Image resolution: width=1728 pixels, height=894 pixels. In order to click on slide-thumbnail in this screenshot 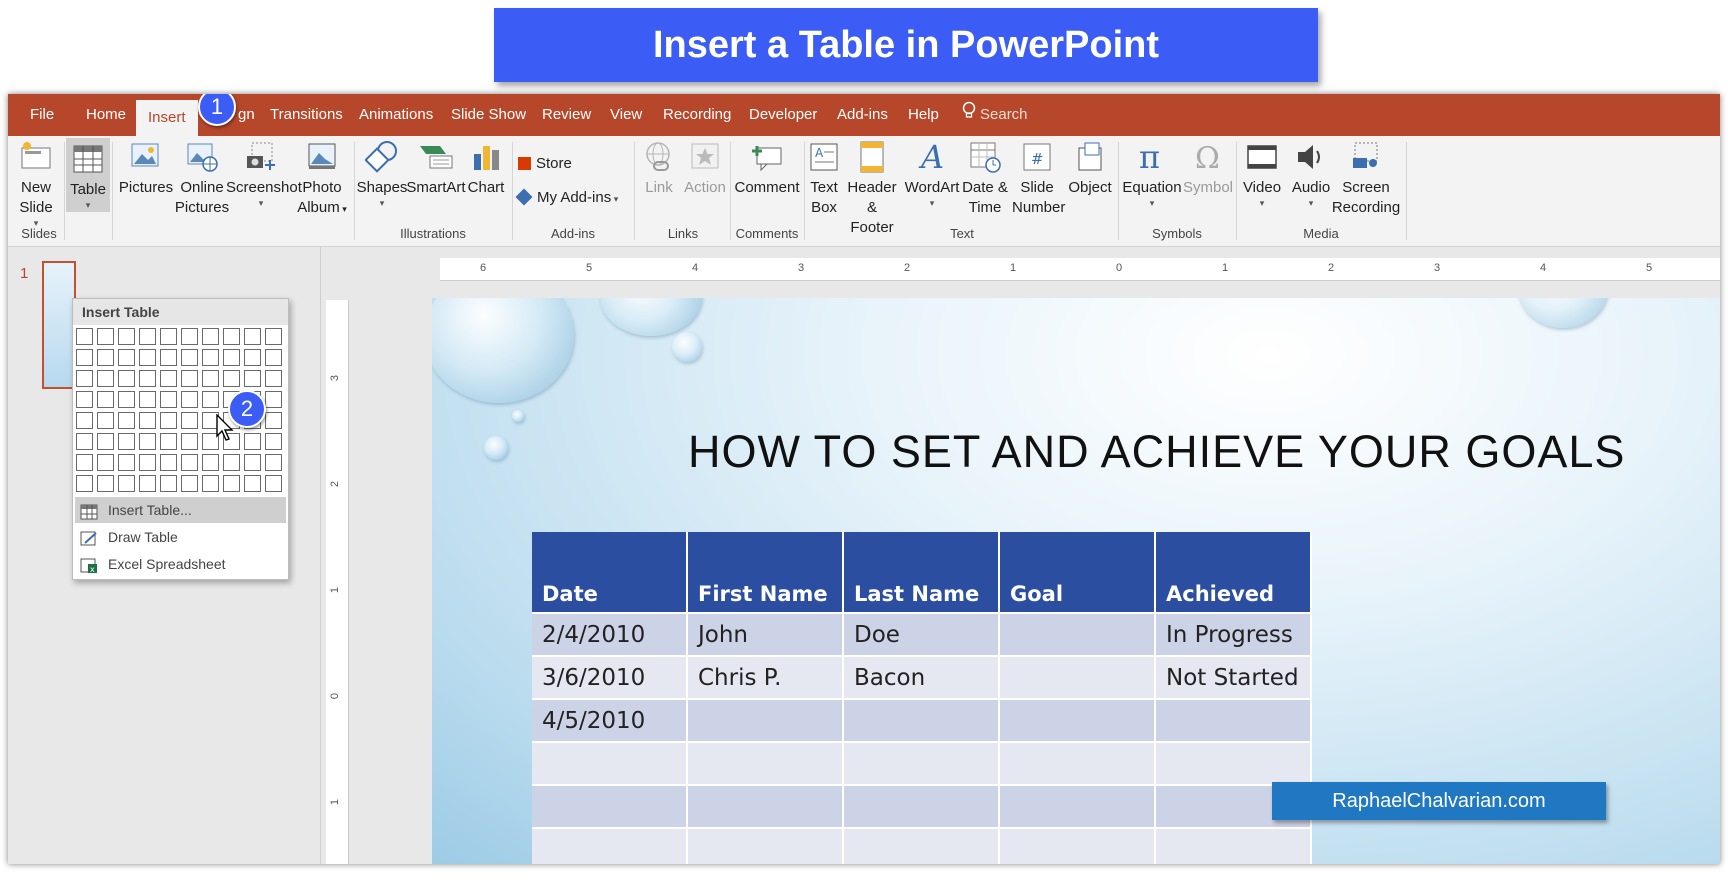, I will do `click(59, 325)`.